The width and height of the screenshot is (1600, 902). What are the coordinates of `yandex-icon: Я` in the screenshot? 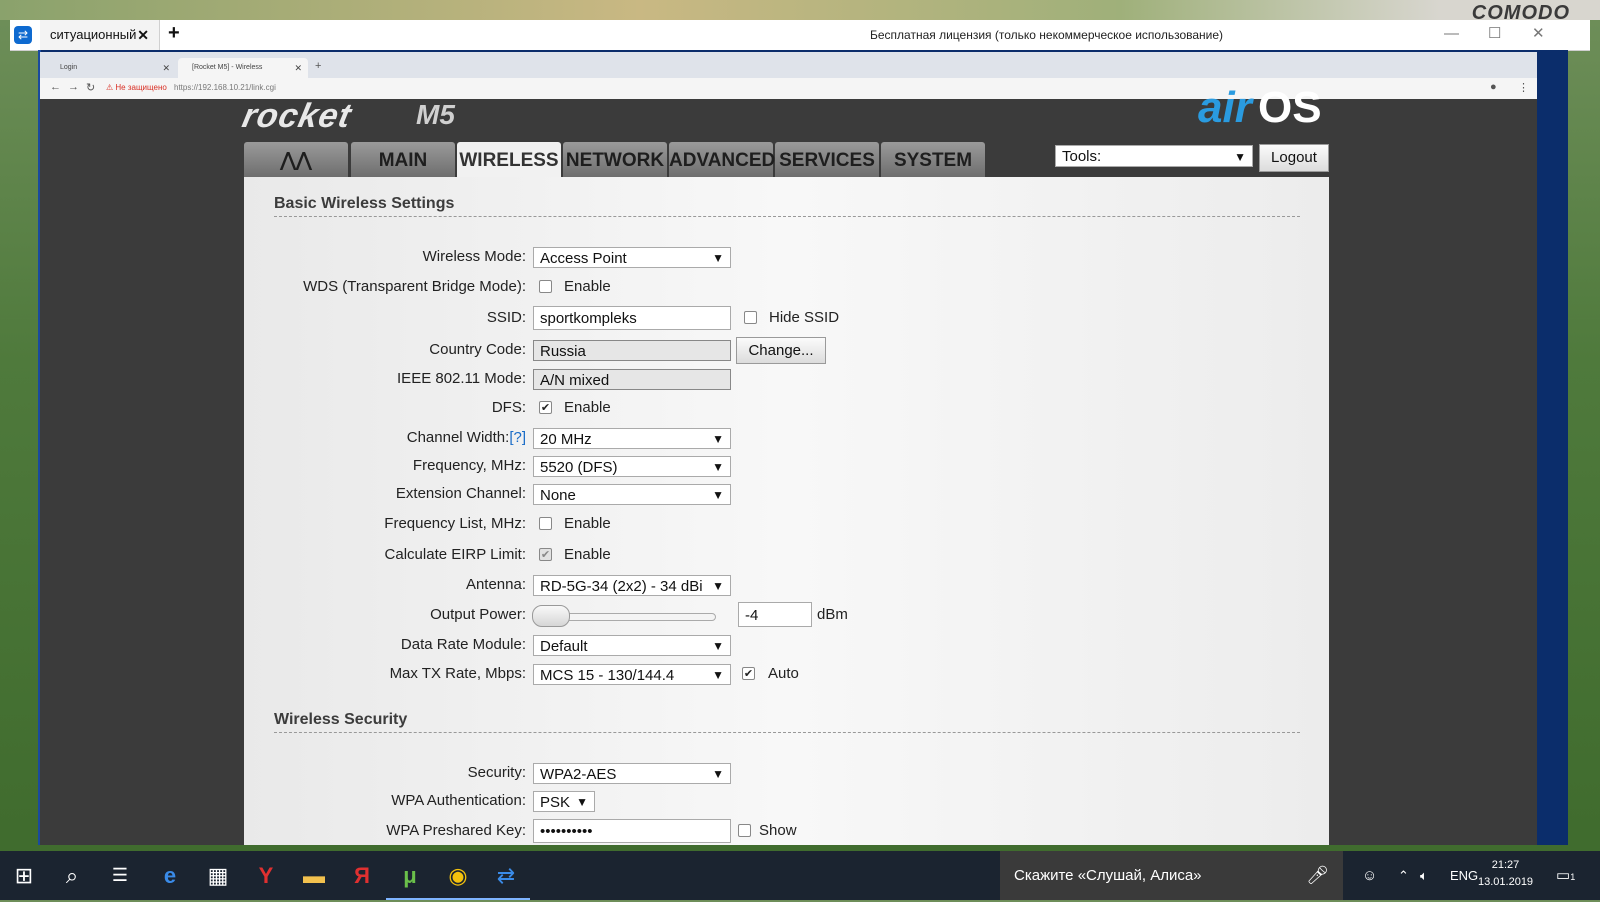 It's located at (362, 875).